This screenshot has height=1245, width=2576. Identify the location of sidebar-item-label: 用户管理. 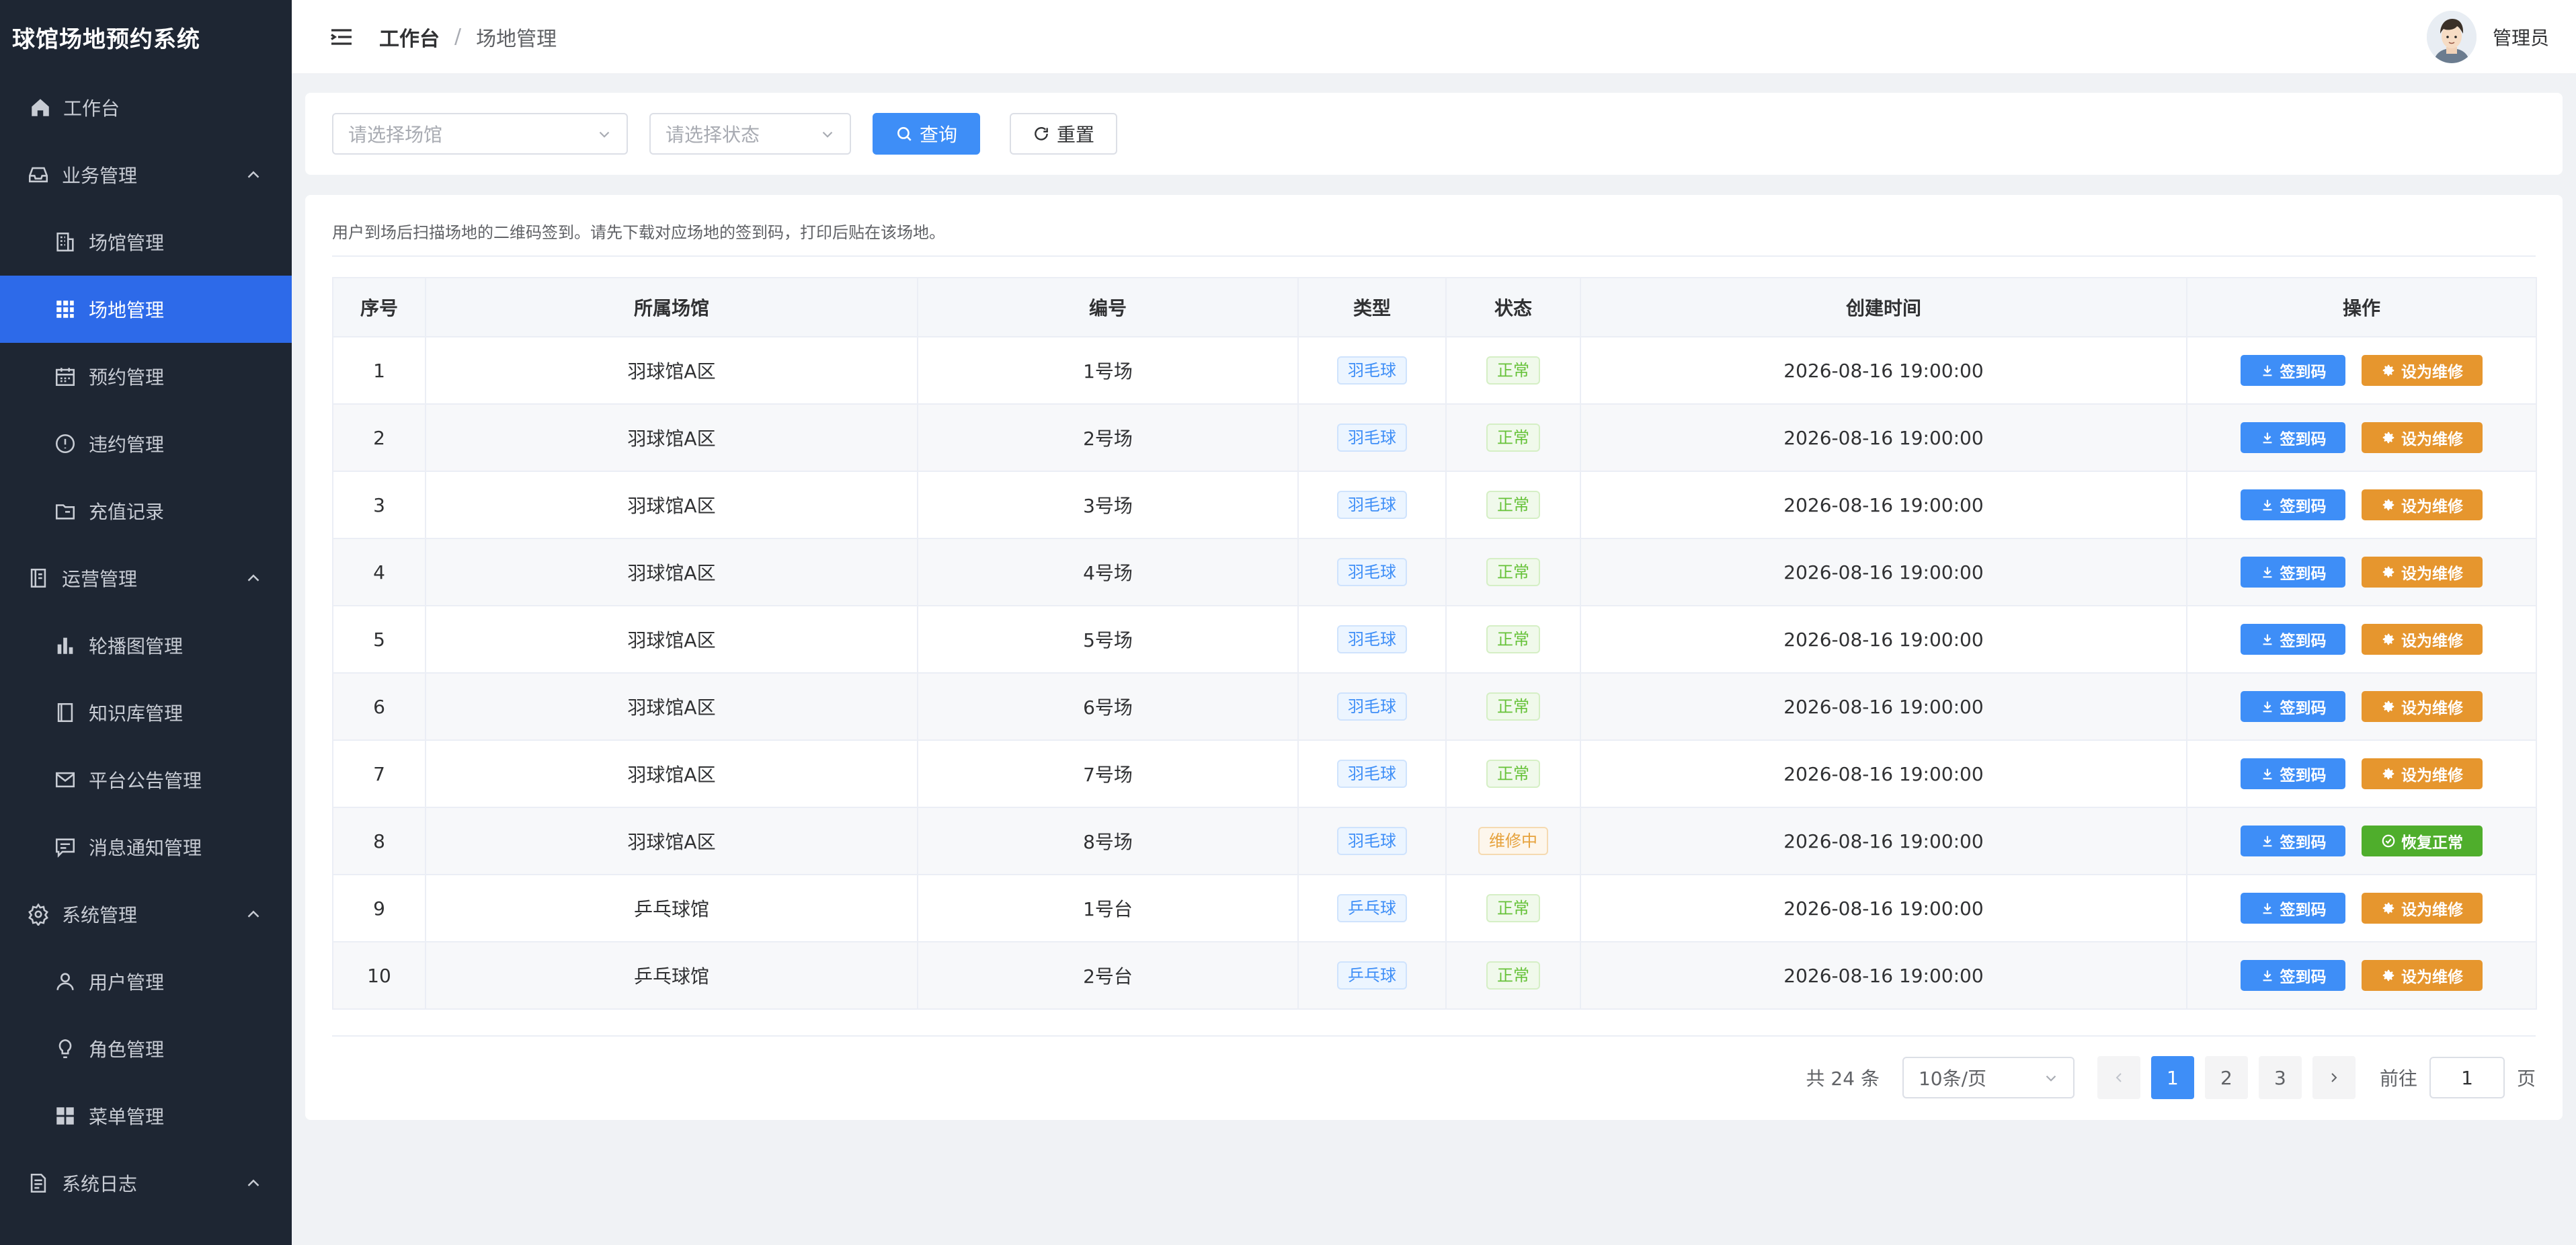
(127, 982).